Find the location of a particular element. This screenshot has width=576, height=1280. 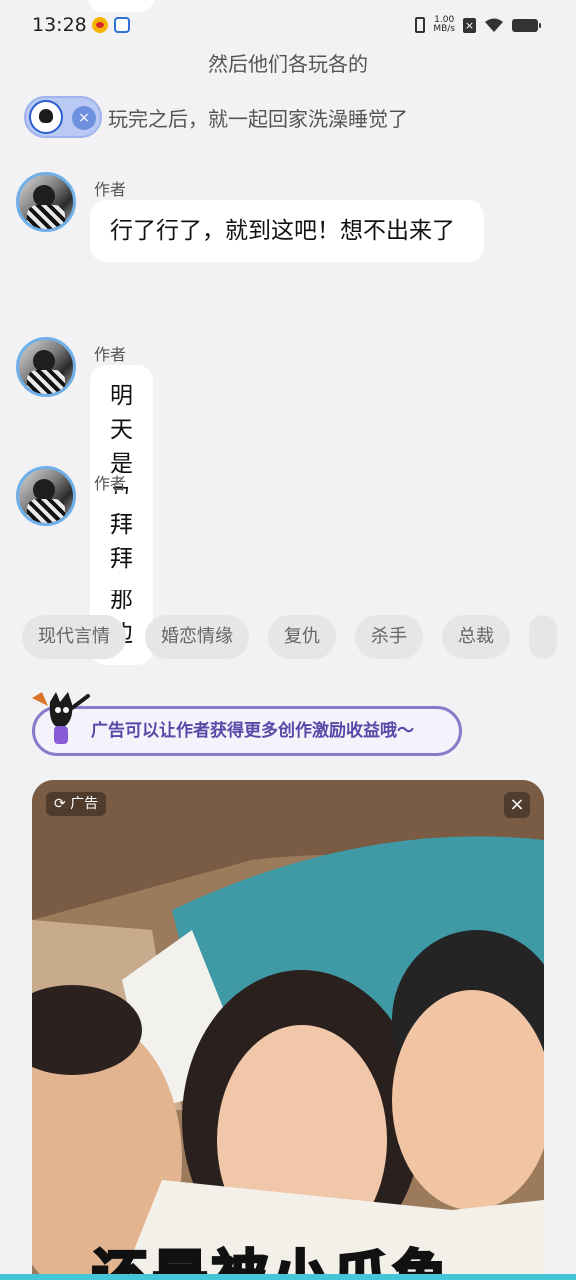

character-tag: × is located at coordinates (63, 117).